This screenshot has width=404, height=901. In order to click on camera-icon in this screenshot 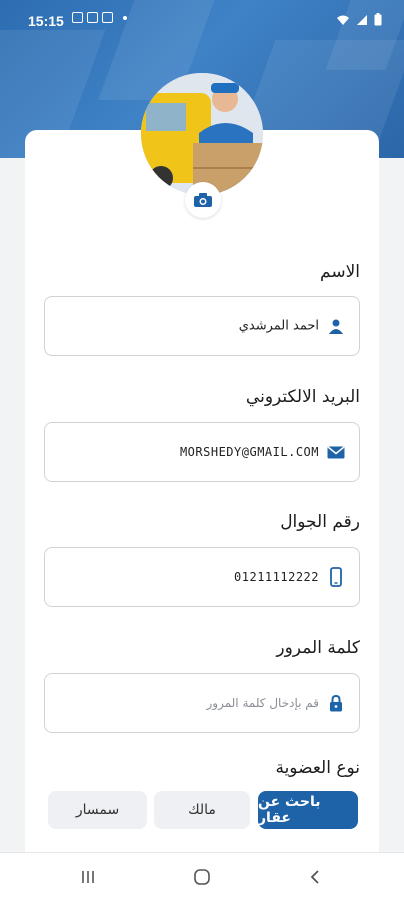, I will do `click(203, 200)`.